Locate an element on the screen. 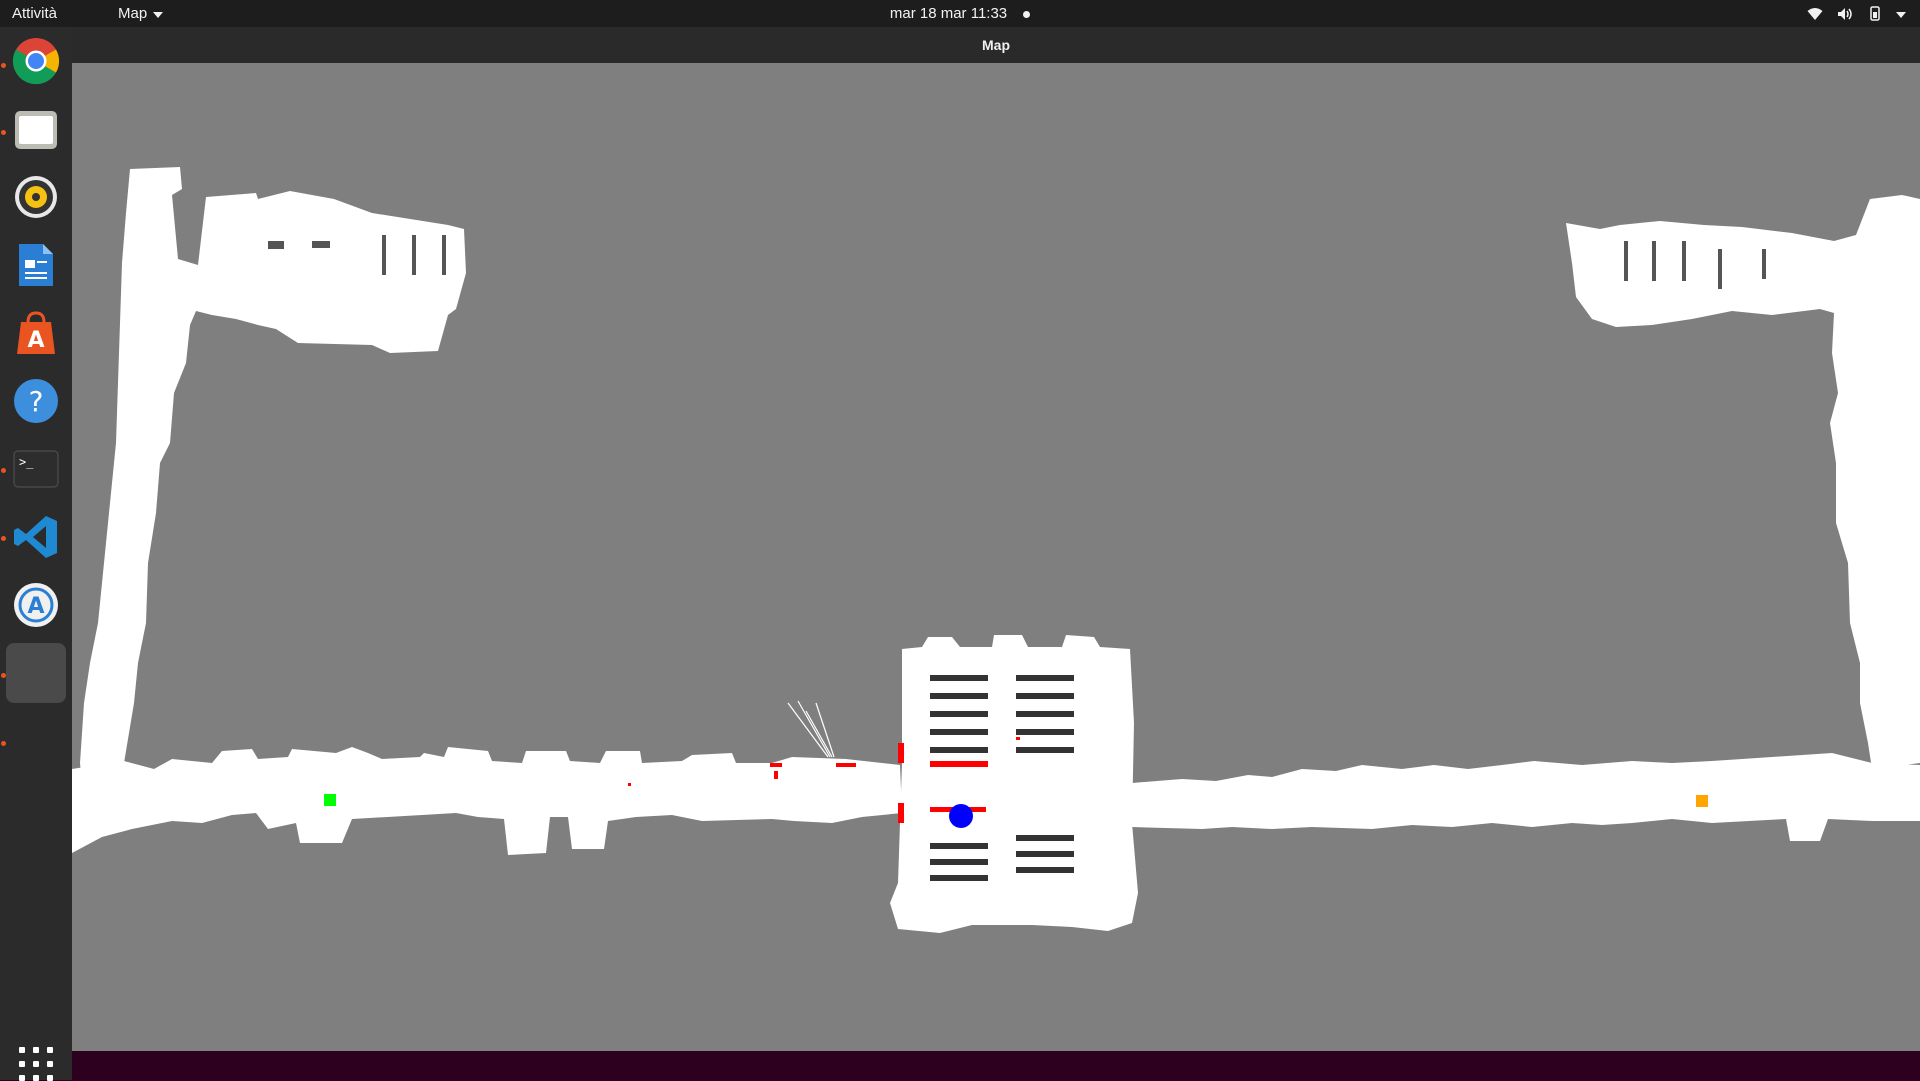 This screenshot has width=1920, height=1081. dock-chrome is located at coordinates (36, 61).